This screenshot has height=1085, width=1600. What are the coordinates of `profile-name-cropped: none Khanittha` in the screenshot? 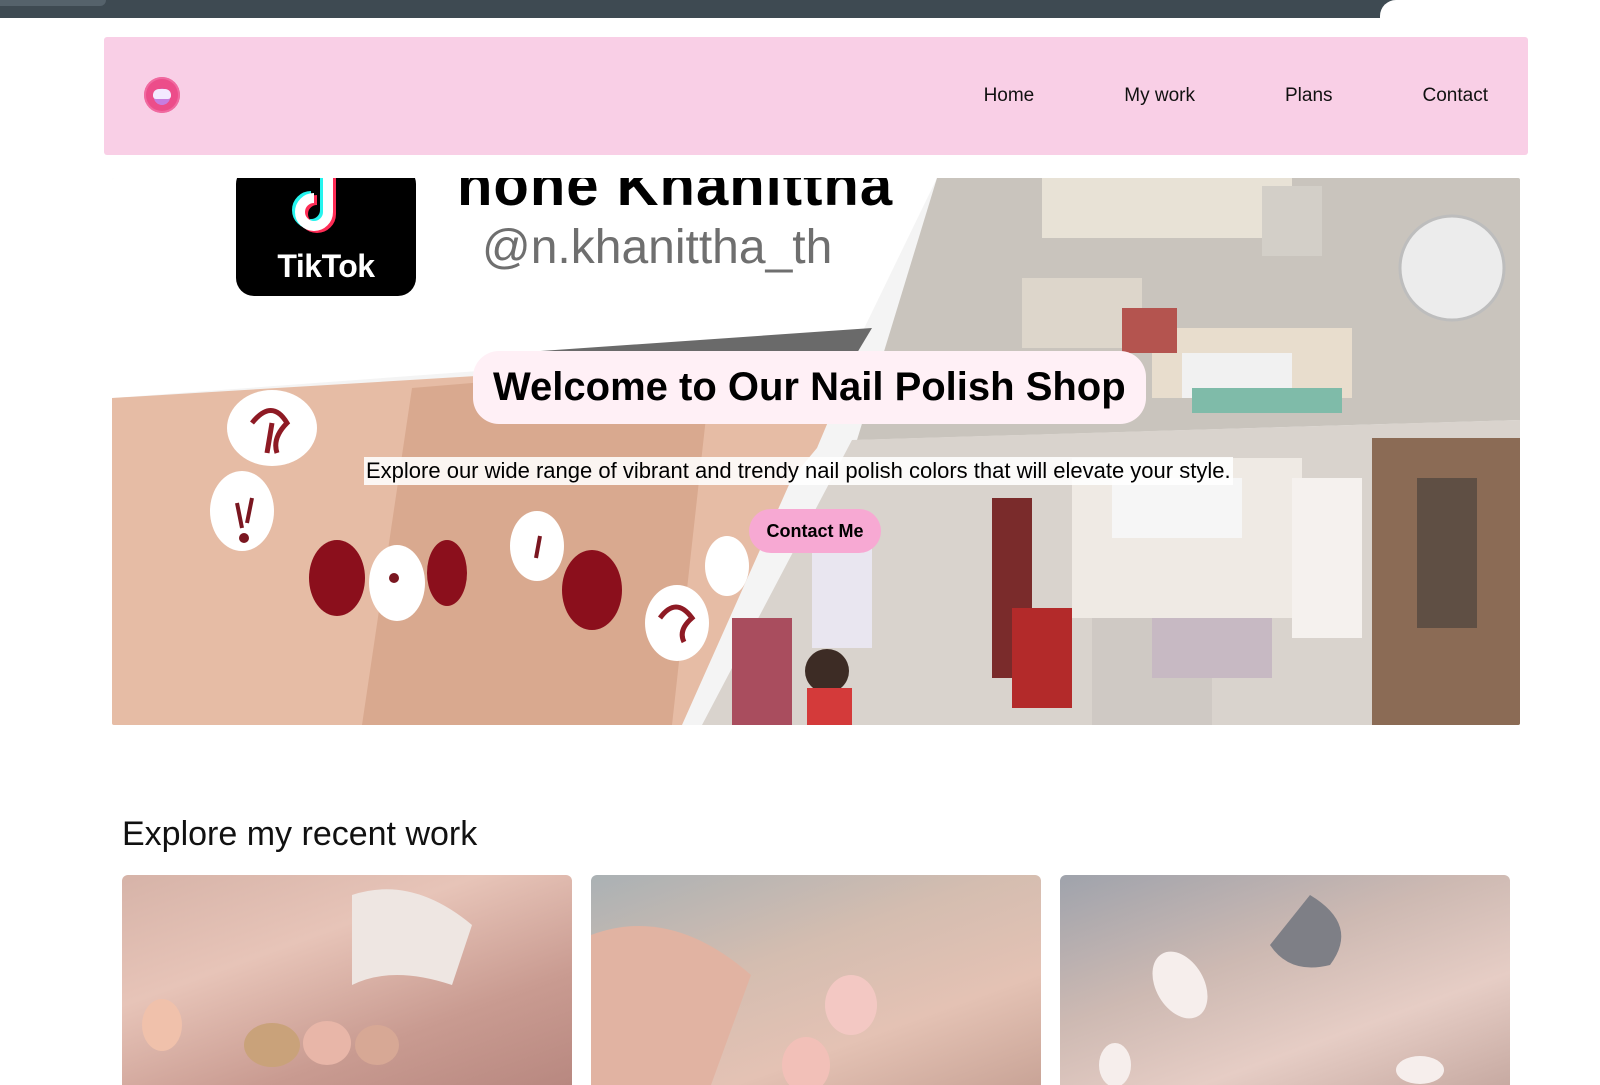 It's located at (675, 198).